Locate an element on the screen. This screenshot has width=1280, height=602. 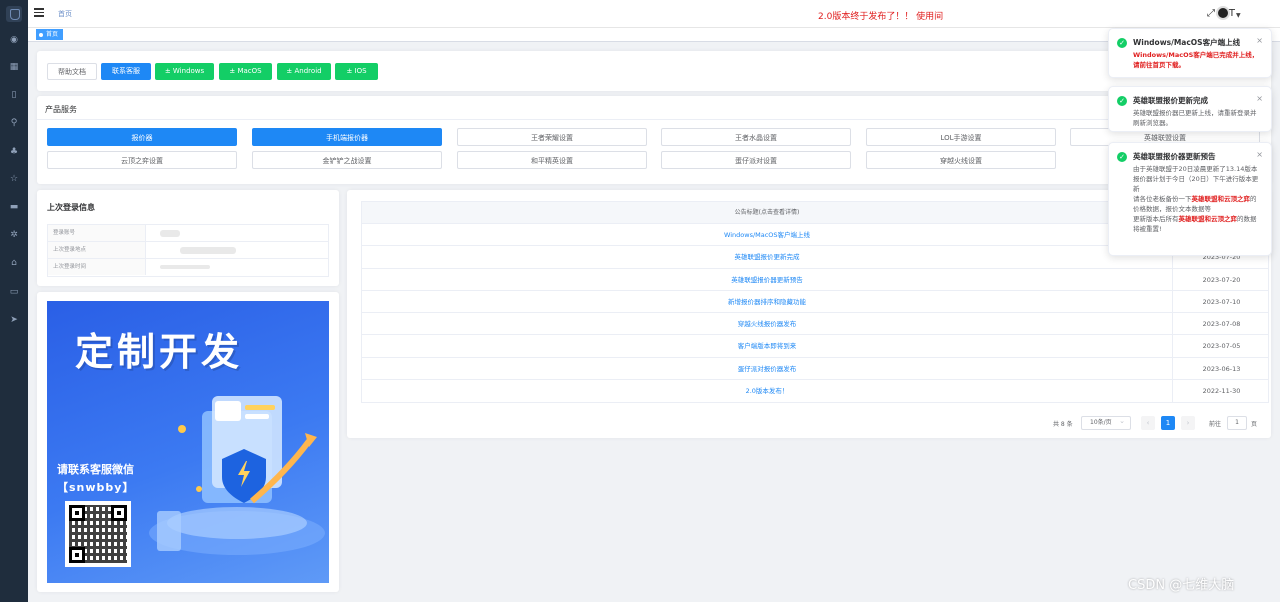
app-logo is located at coordinates (14, 14).